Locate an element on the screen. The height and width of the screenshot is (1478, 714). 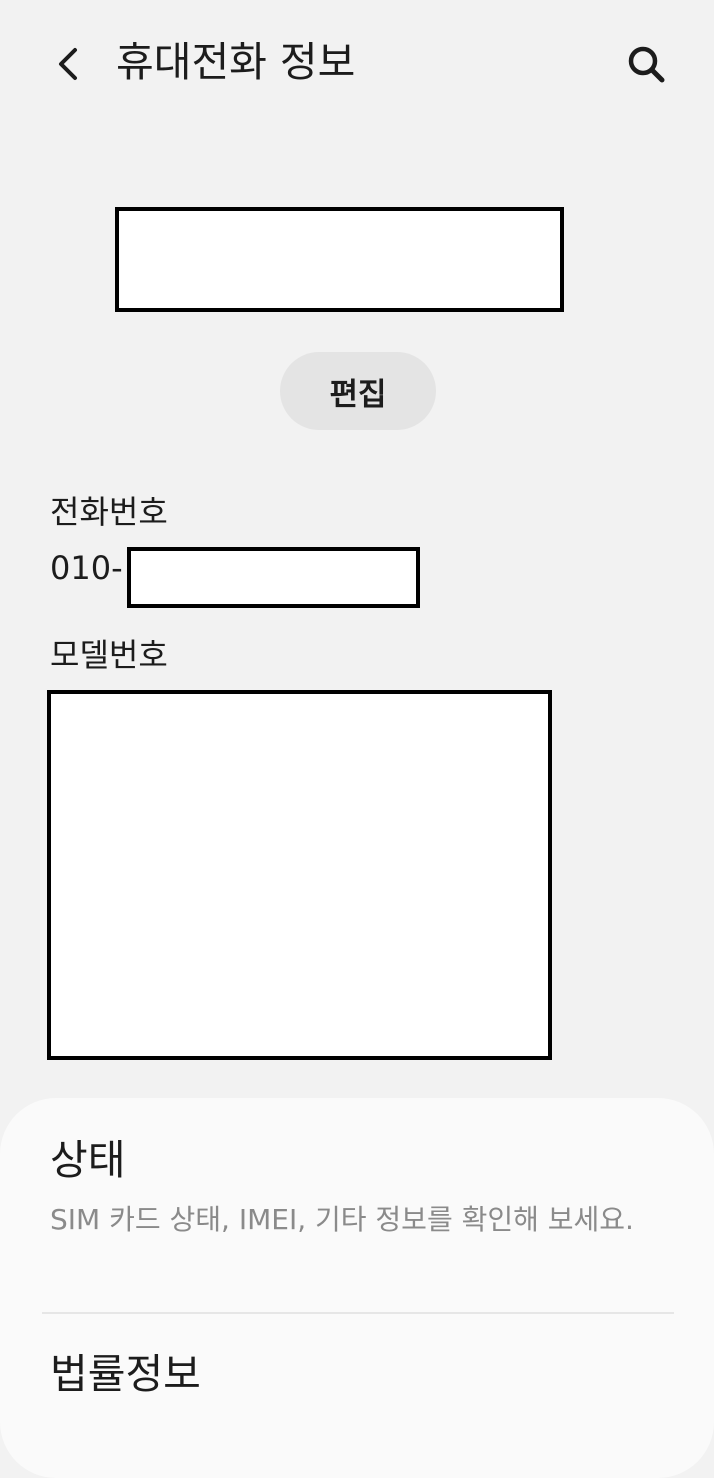
phone-number-label: 전화번호 is located at coordinates (109, 512).